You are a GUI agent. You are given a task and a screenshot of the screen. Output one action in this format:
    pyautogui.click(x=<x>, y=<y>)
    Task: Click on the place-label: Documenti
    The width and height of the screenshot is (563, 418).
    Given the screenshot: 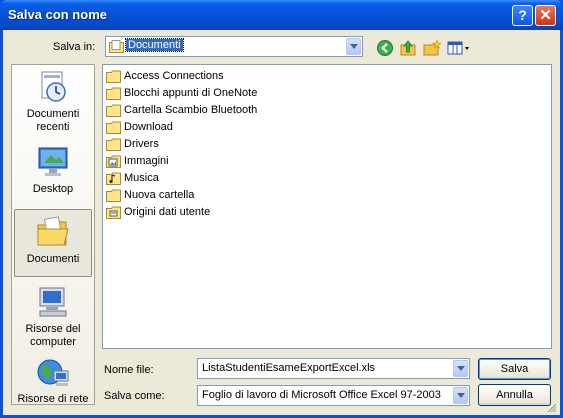 What is the action you would take?
    pyautogui.click(x=53, y=259)
    